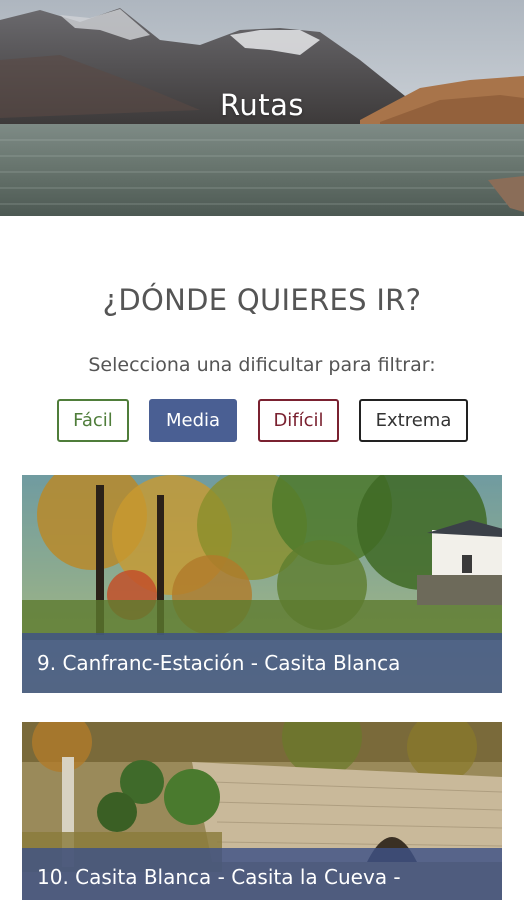  What do you see at coordinates (262, 365) in the screenshot?
I see `filter-instruction: Selecciona una dificultar para filtrar:` at bounding box center [262, 365].